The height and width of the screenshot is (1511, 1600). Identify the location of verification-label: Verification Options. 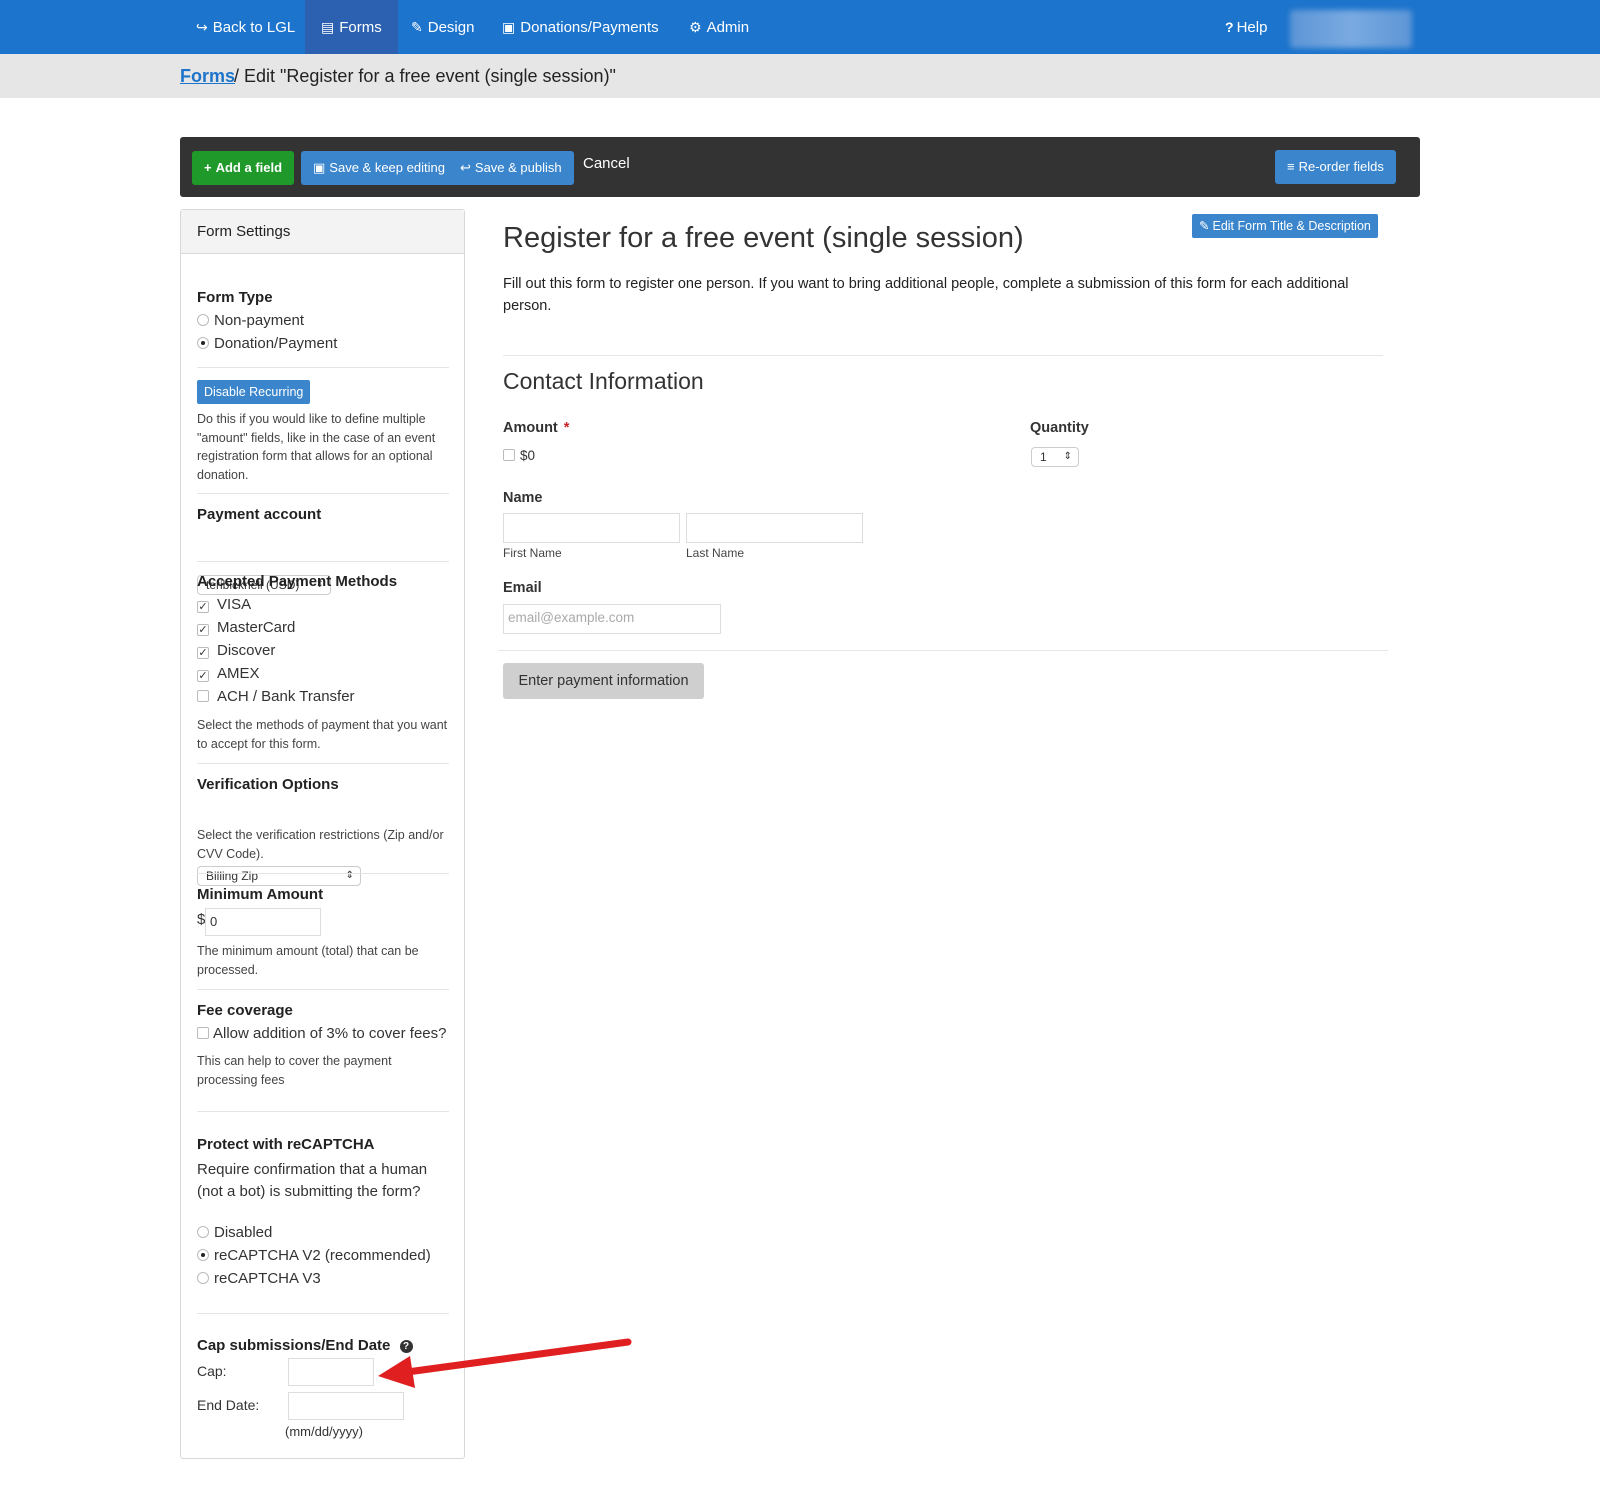
(268, 784).